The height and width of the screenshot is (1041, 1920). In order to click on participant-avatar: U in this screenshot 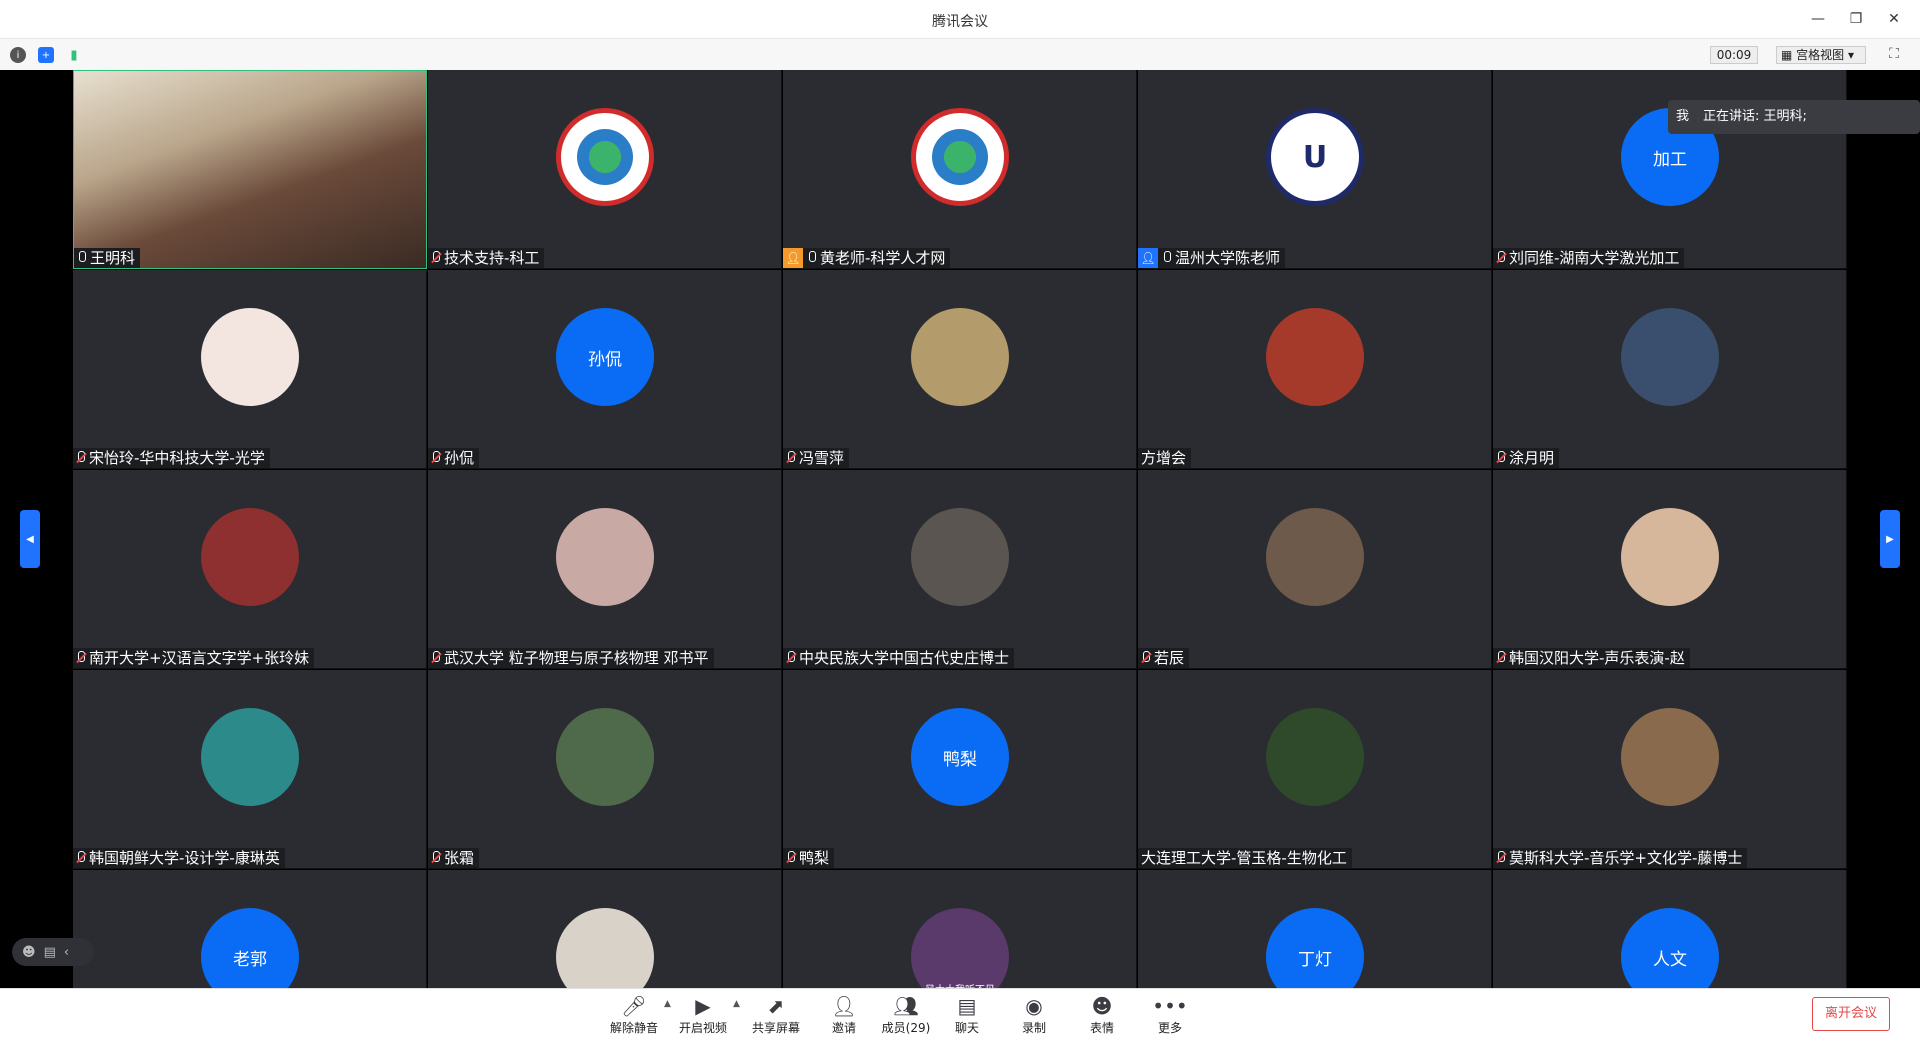, I will do `click(1315, 157)`.